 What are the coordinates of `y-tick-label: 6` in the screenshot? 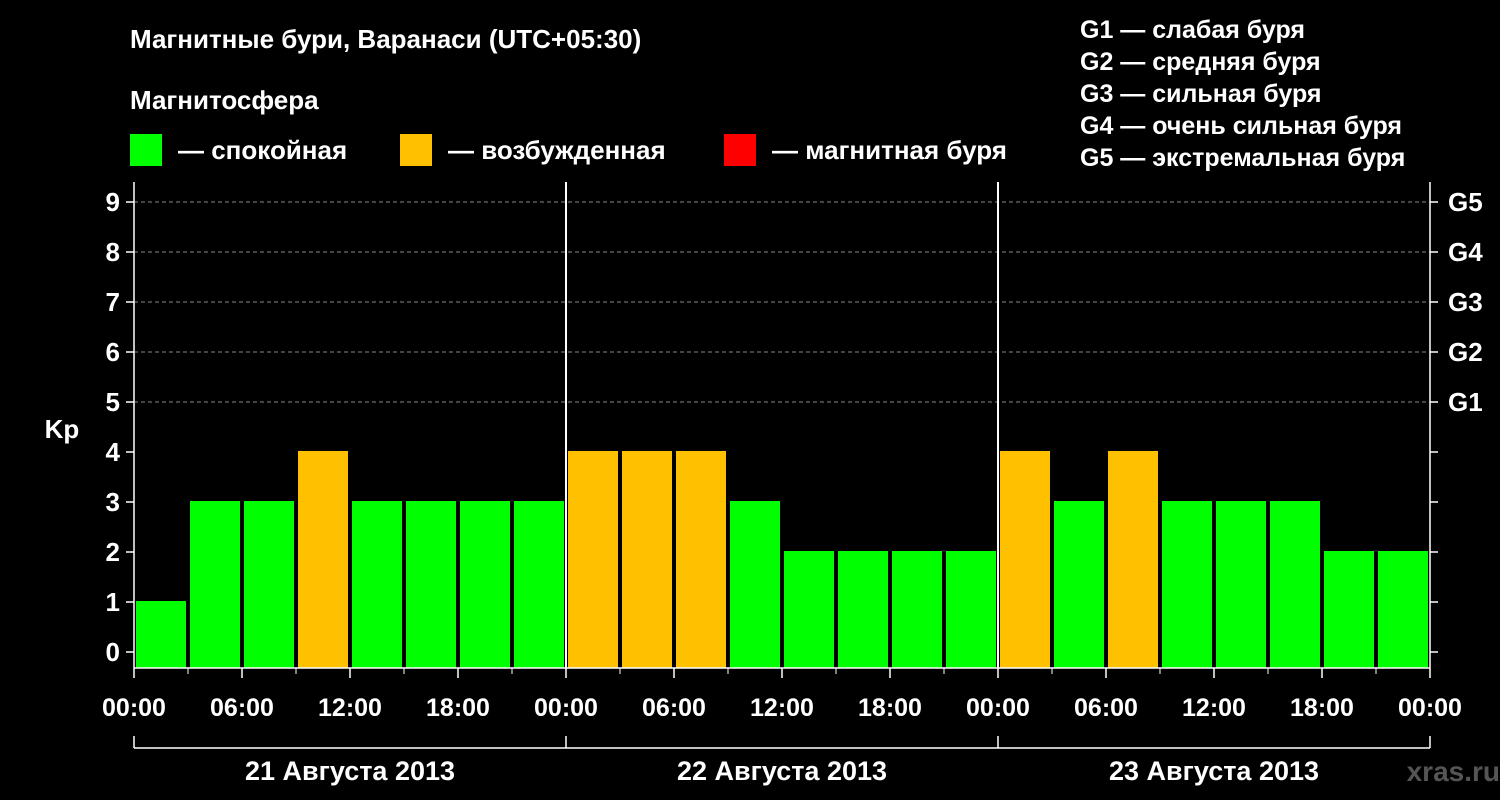 It's located at (113, 352).